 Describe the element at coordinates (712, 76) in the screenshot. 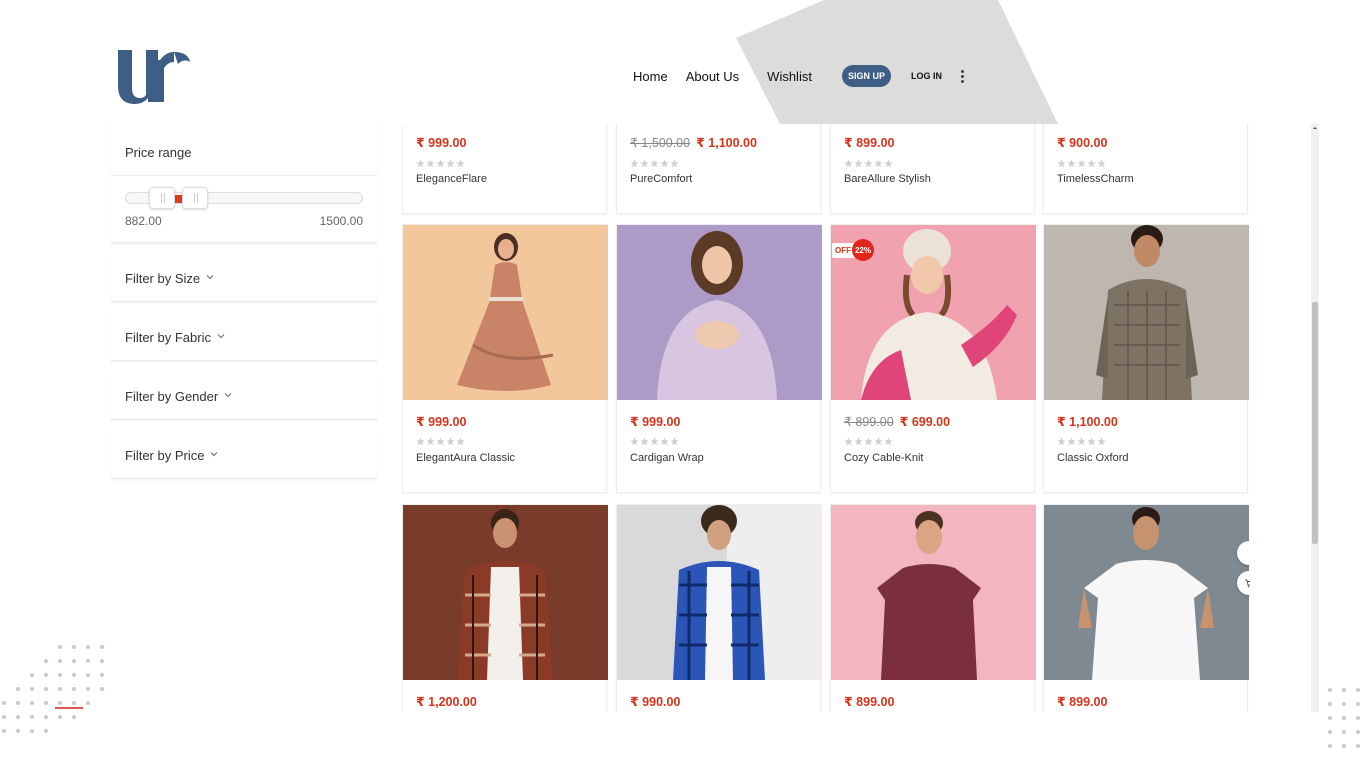

I see `nav-about-link: About Us` at that location.